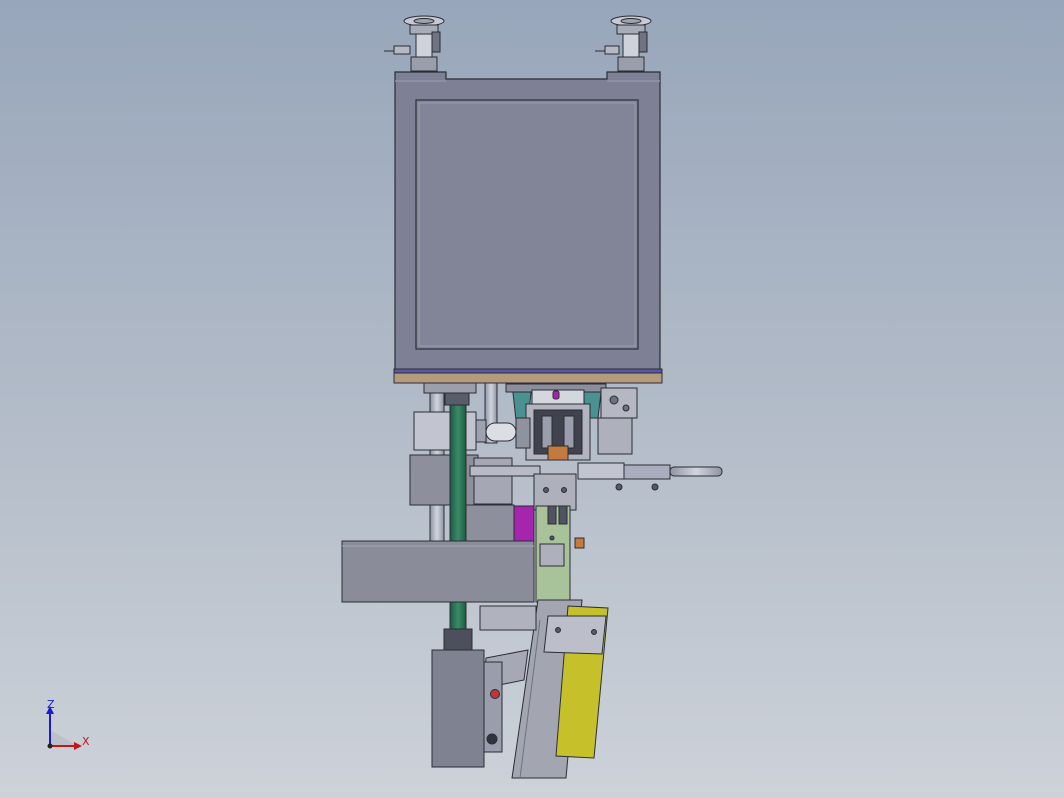 This screenshot has width=1064, height=798. Describe the element at coordinates (78, 746) in the screenshot. I see `x-axis-arrow-icon` at that location.